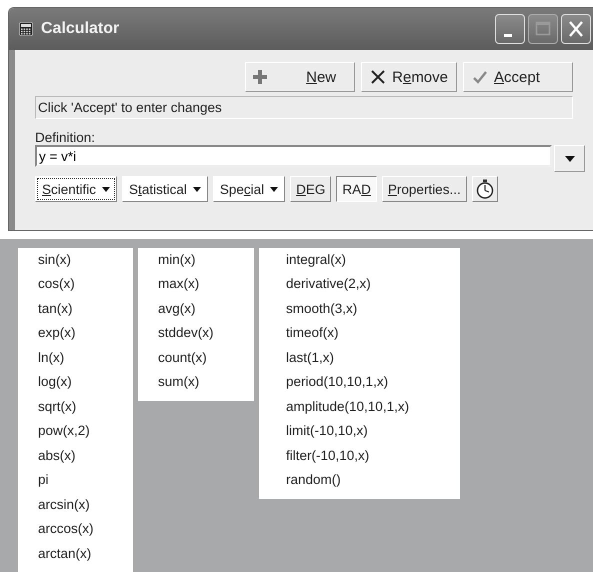 This screenshot has width=593, height=572. What do you see at coordinates (359, 358) in the screenshot?
I see `menu-item: last(1,x)` at bounding box center [359, 358].